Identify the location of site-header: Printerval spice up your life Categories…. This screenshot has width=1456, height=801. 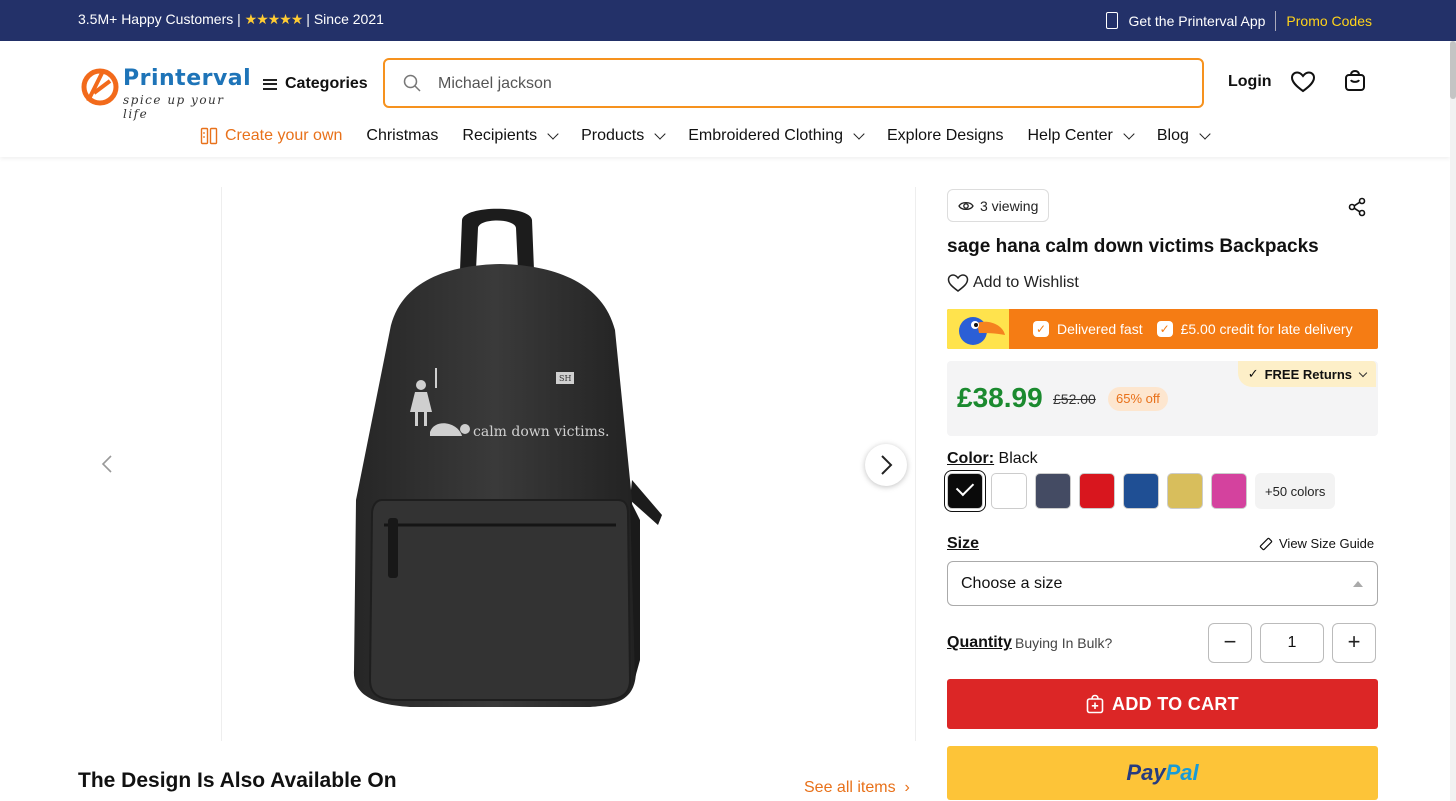
(725, 99).